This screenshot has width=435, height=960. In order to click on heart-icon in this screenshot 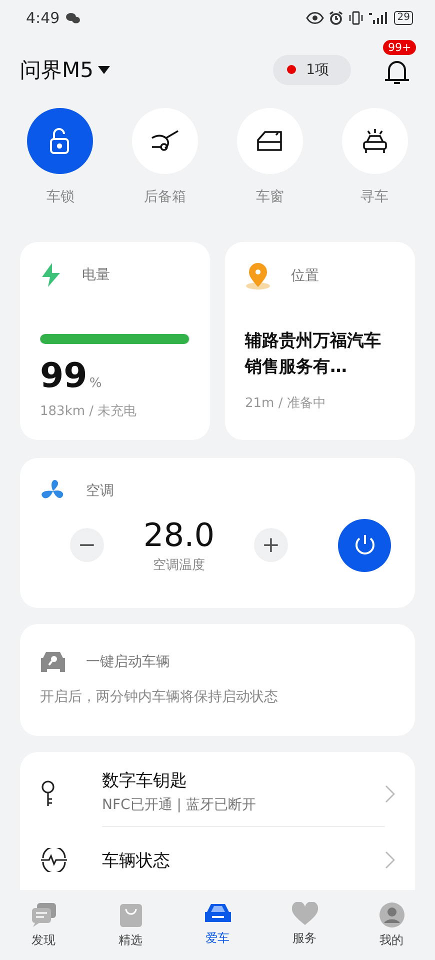, I will do `click(304, 914)`.